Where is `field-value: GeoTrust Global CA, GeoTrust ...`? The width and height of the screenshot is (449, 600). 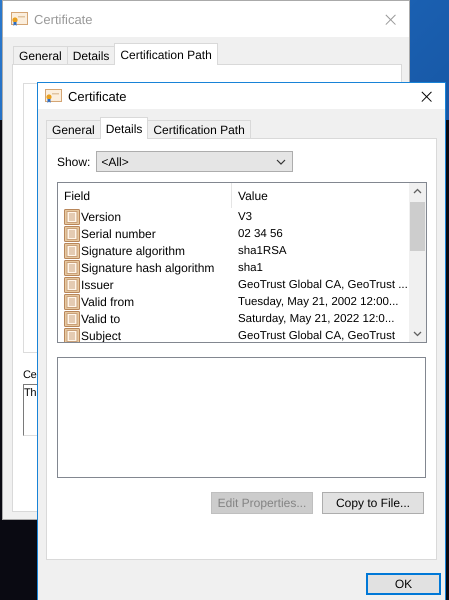
field-value: GeoTrust Global CA, GeoTrust ... is located at coordinates (320, 284).